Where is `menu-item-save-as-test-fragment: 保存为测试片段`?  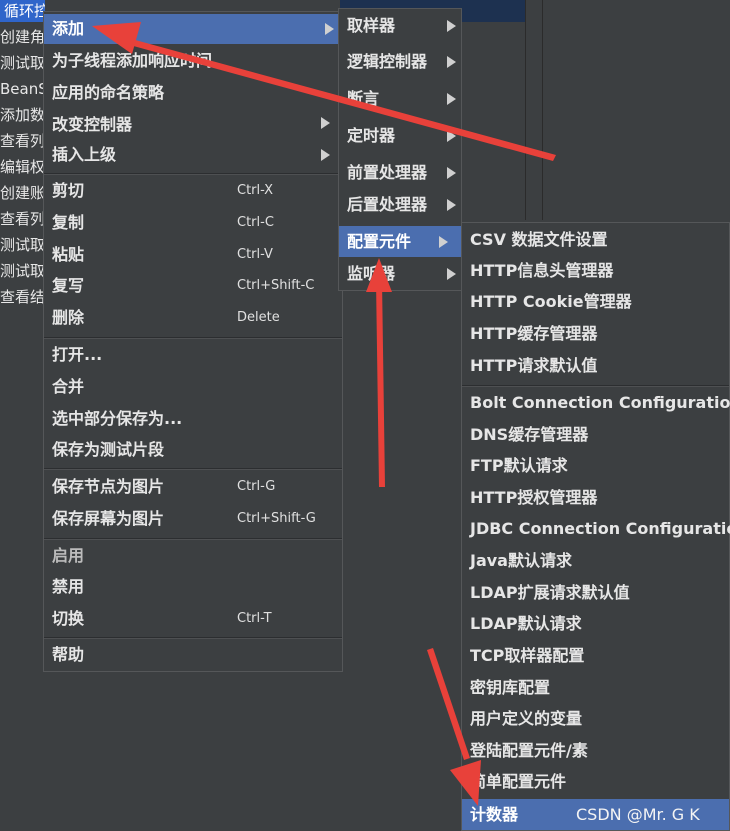
menu-item-save-as-test-fragment: 保存为测试片段 is located at coordinates (193, 450).